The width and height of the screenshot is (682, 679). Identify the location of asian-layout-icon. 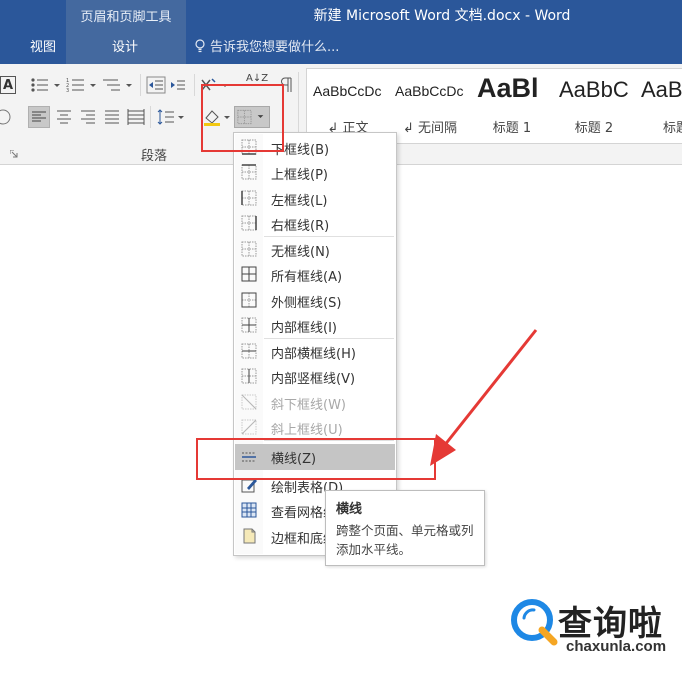
(6, 117).